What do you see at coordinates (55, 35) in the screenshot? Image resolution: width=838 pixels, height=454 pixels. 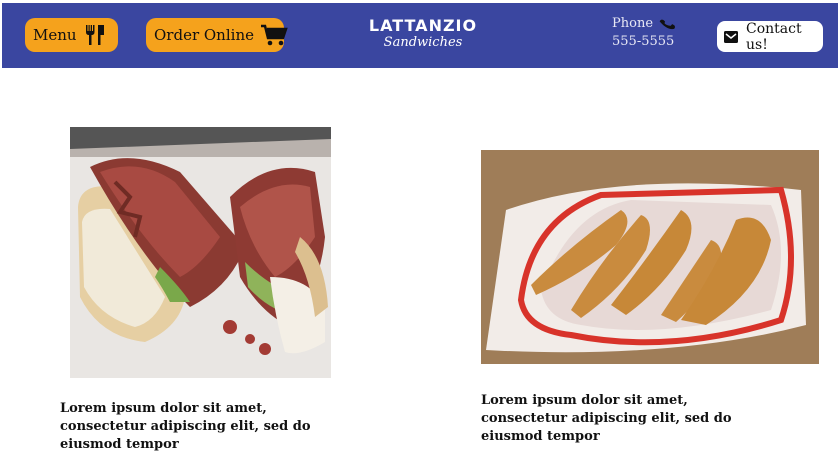 I see `menu-button-label: Menu` at bounding box center [55, 35].